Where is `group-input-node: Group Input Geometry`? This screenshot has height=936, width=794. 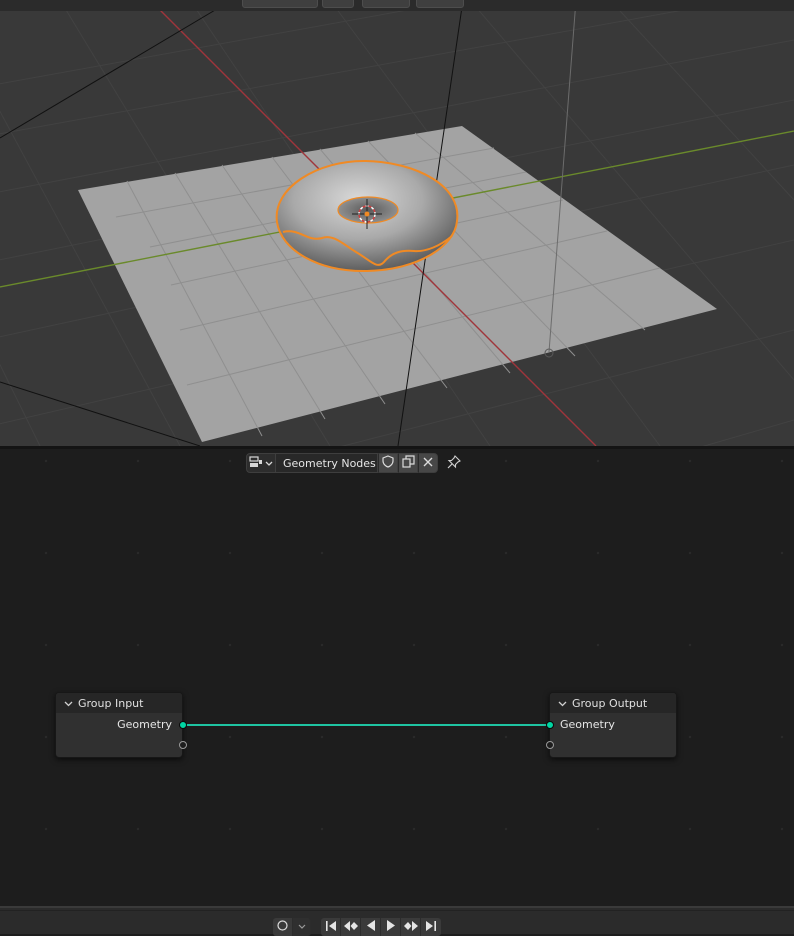
group-input-node: Group Input Geometry is located at coordinates (121, 725).